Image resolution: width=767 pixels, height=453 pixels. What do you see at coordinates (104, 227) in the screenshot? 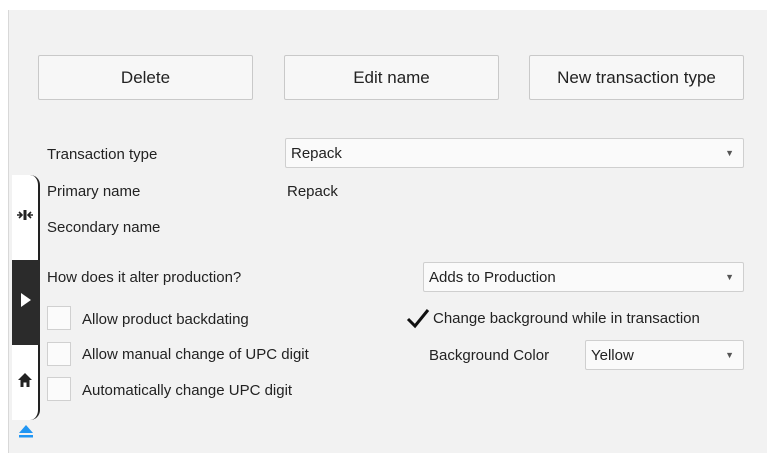
I see `secondary-name-label: Secondary name` at bounding box center [104, 227].